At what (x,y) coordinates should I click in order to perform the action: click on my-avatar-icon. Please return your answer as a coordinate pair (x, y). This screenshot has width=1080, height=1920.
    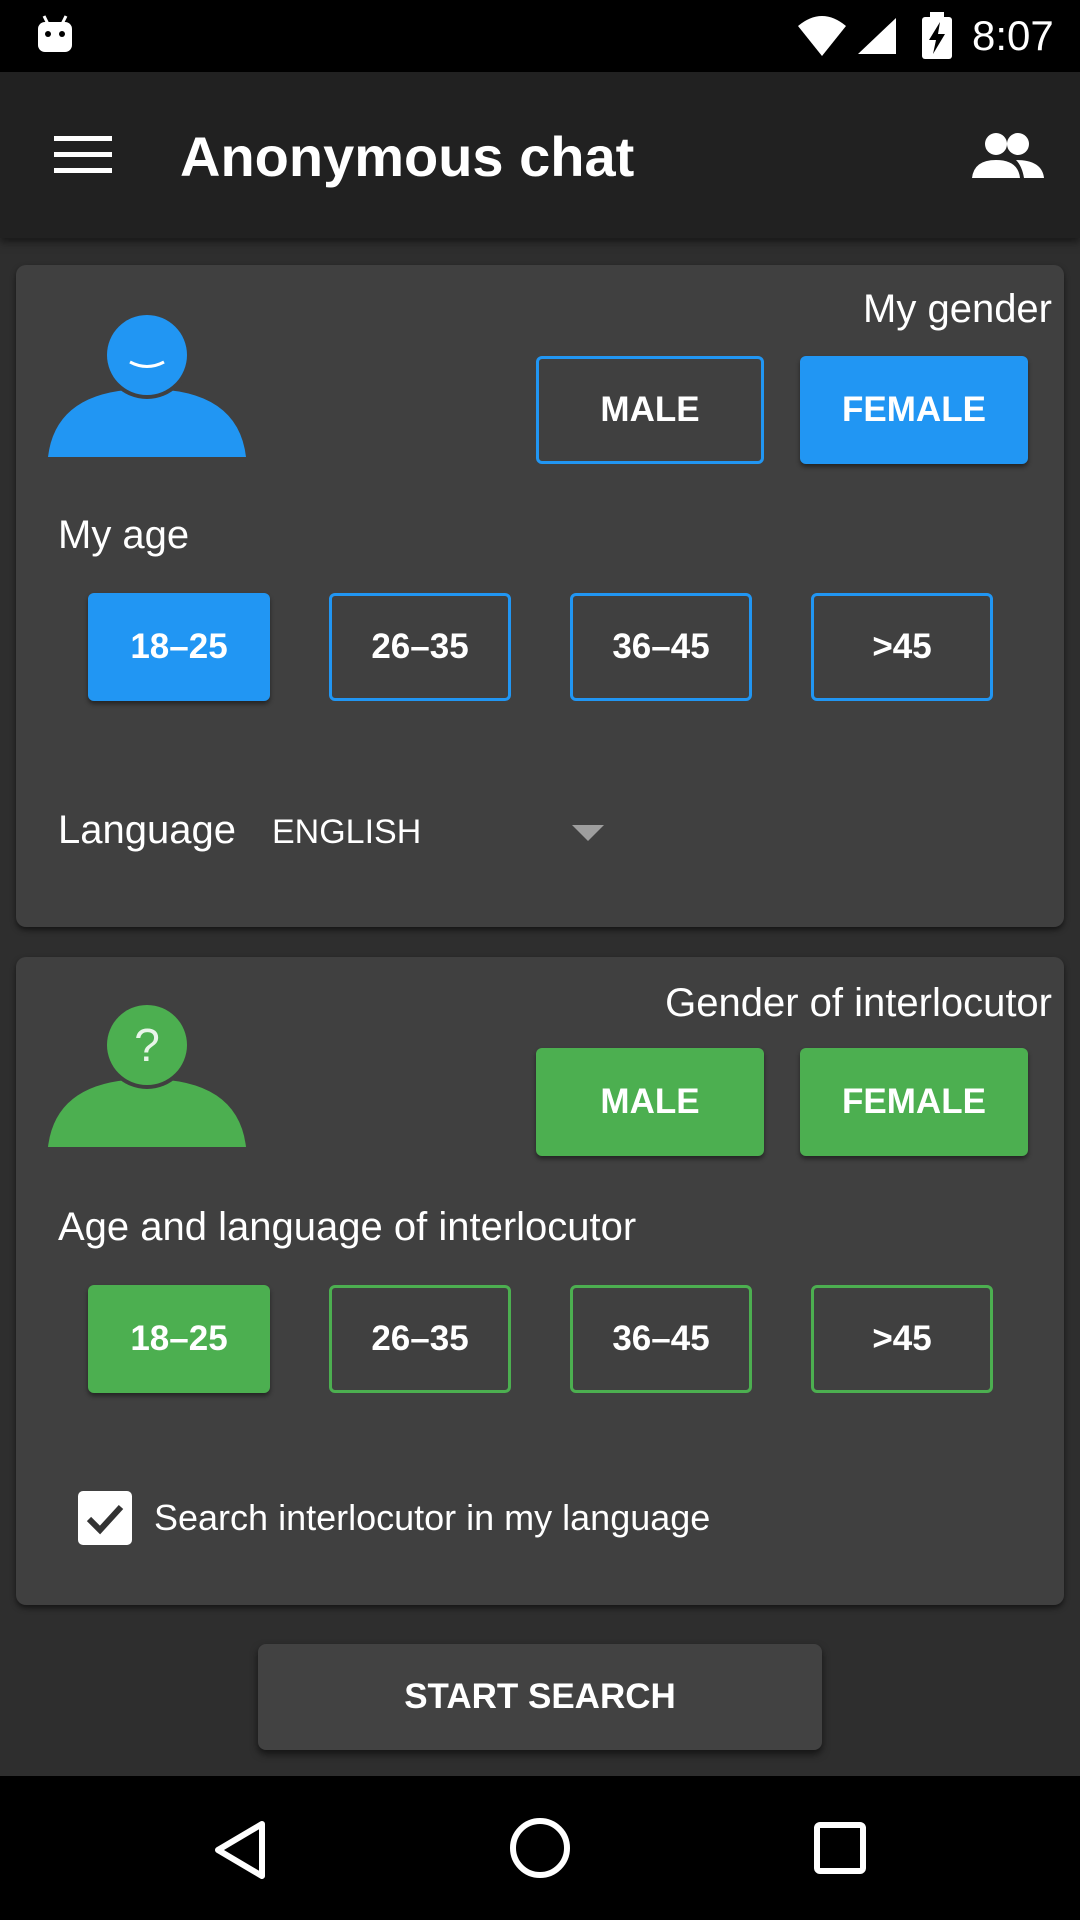
    Looking at the image, I should click on (147, 384).